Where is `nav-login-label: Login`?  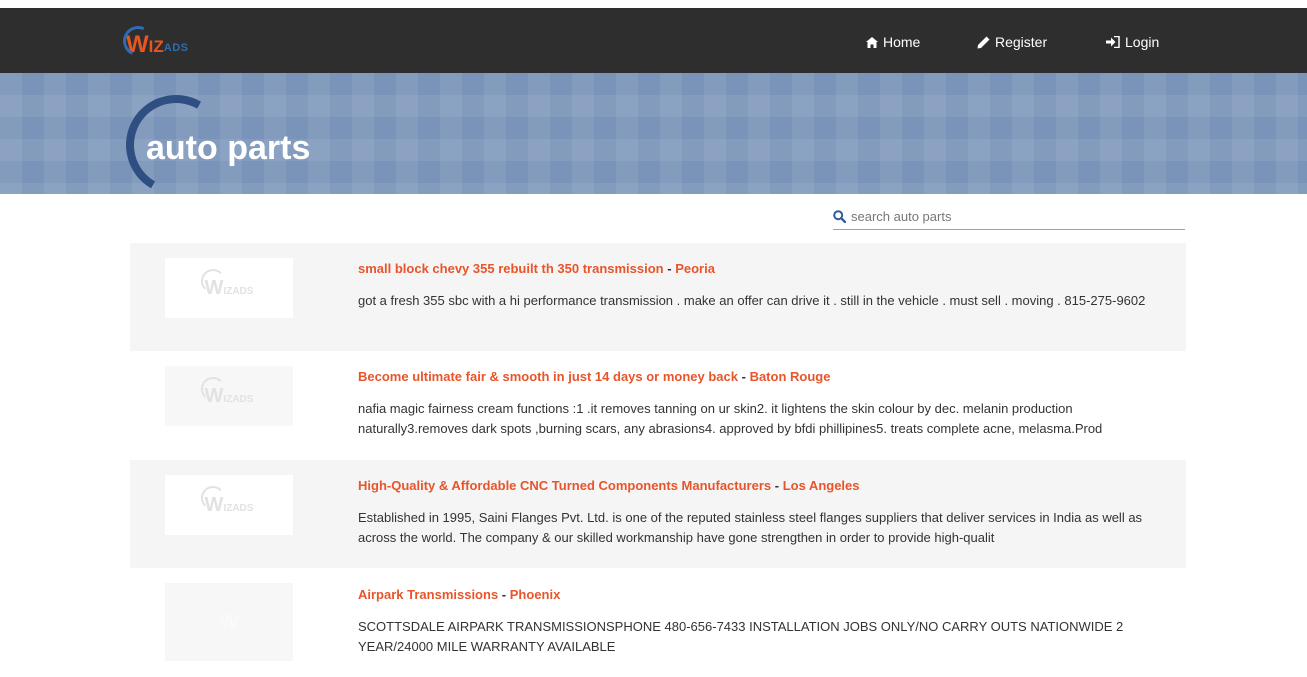
nav-login-label: Login is located at coordinates (1142, 42).